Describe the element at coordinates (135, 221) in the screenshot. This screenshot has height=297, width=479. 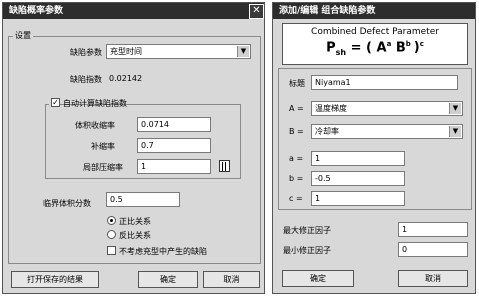
I see `radio-direct-label: 正比关系` at that location.